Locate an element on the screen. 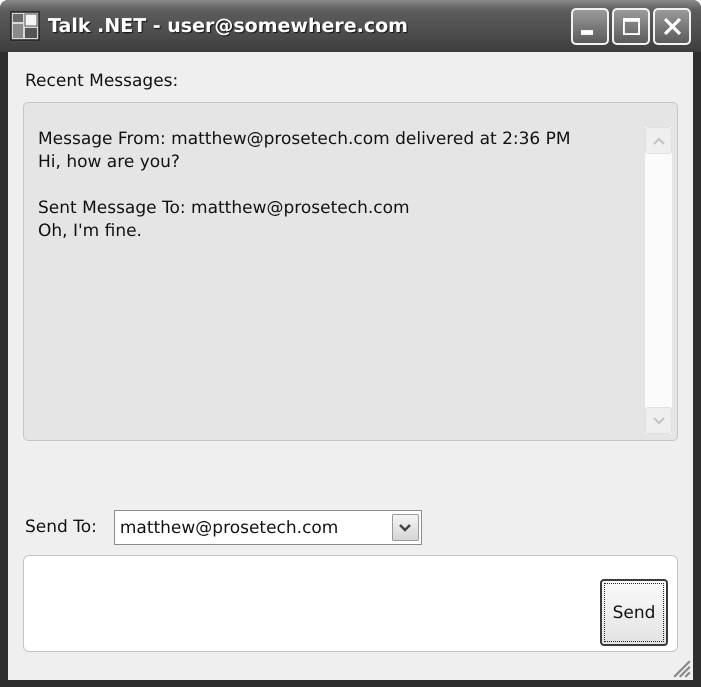 The height and width of the screenshot is (687, 701). maximize-button is located at coordinates (631, 26).